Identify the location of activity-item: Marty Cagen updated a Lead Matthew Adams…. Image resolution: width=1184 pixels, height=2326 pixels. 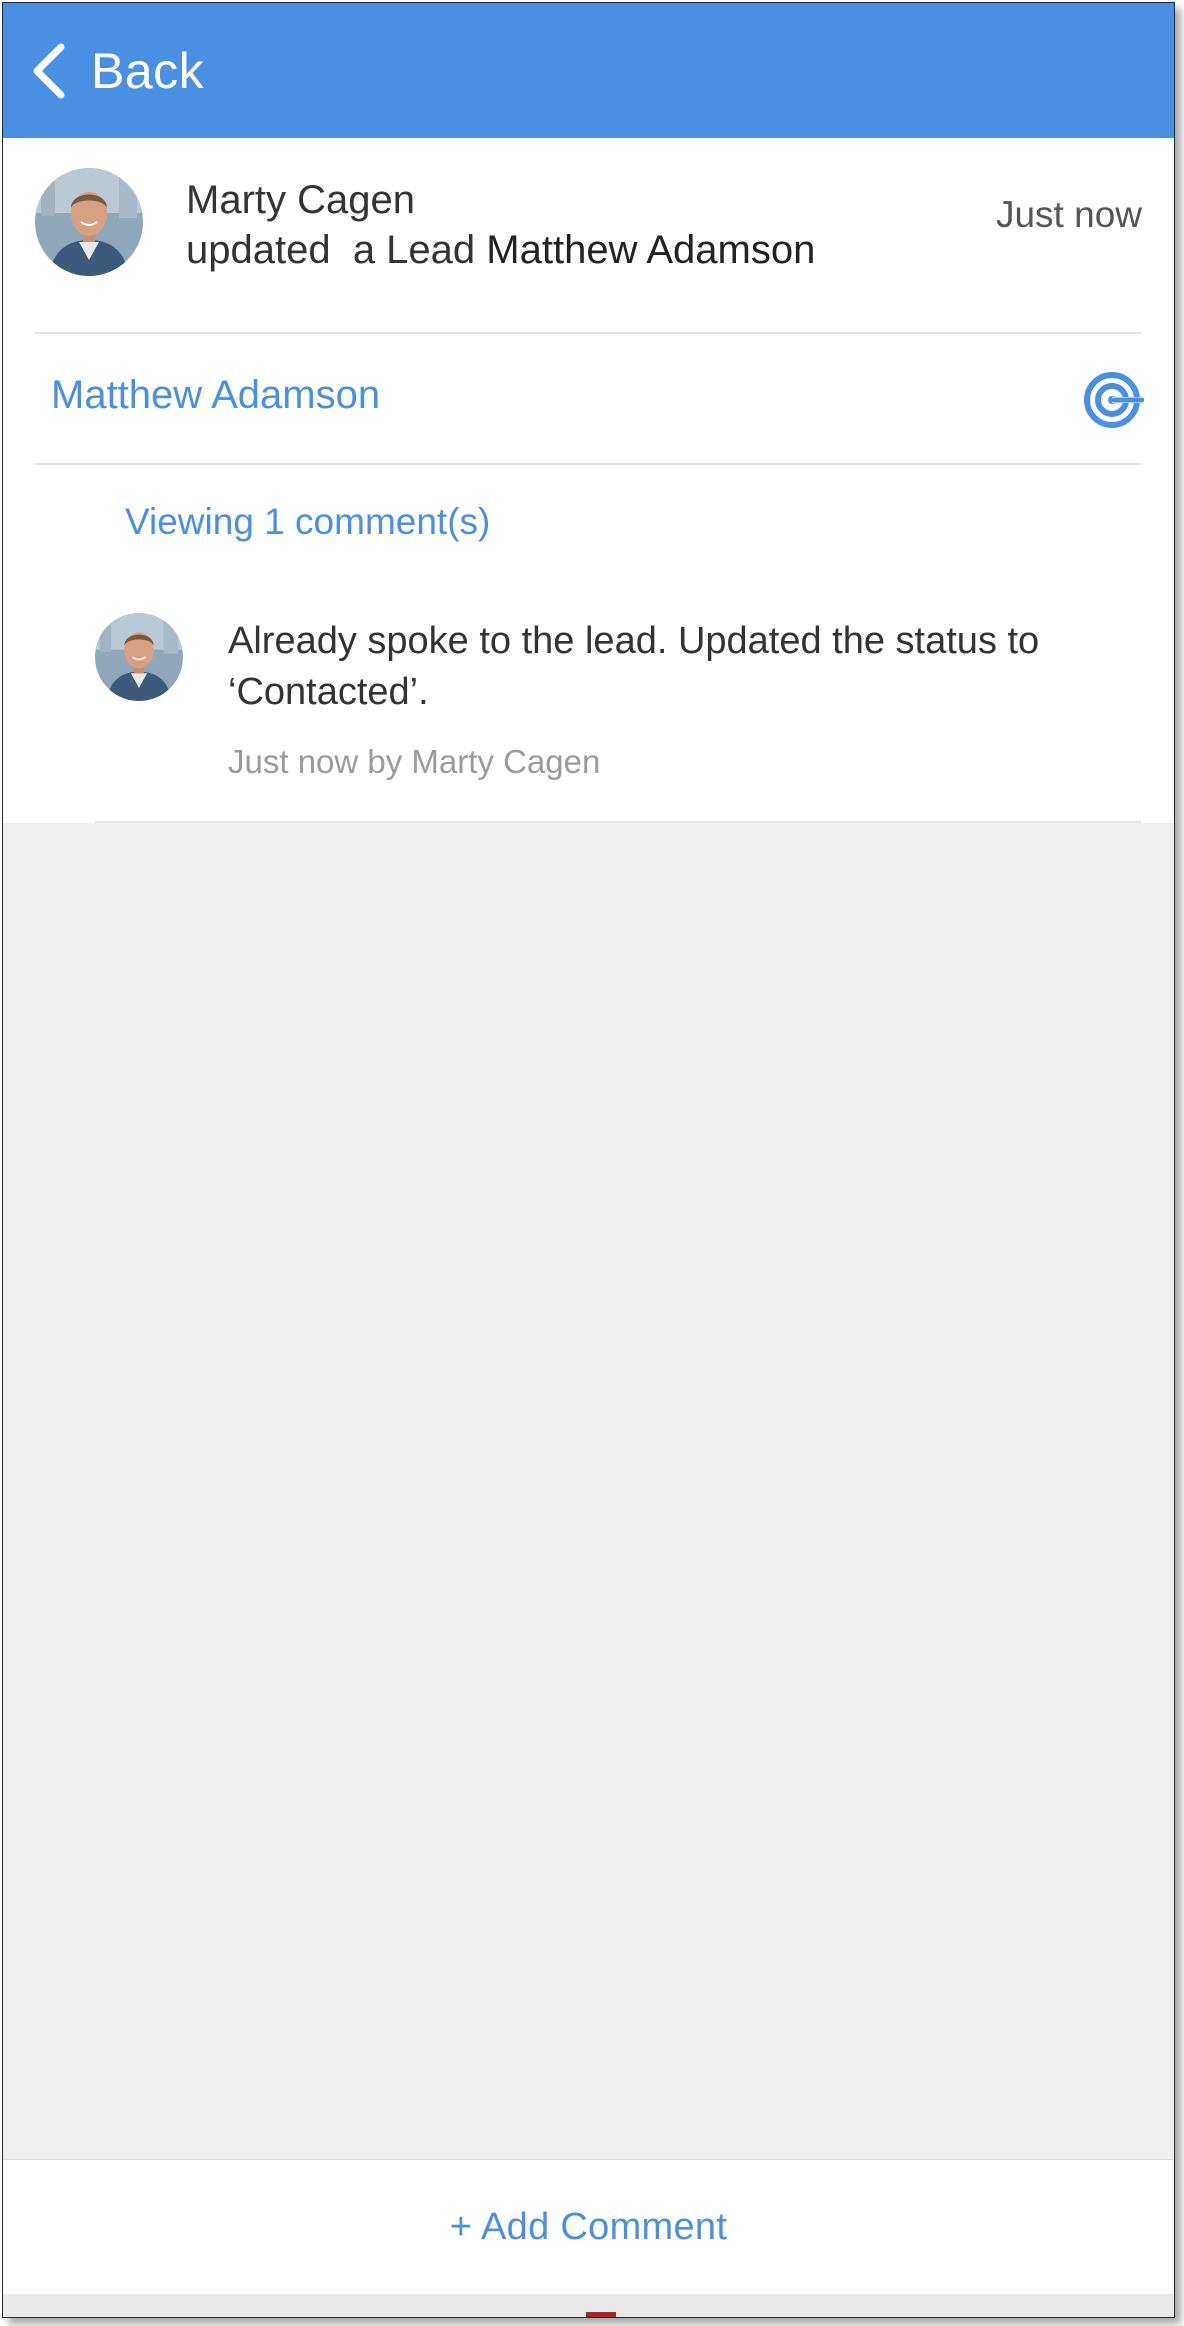
(588, 235).